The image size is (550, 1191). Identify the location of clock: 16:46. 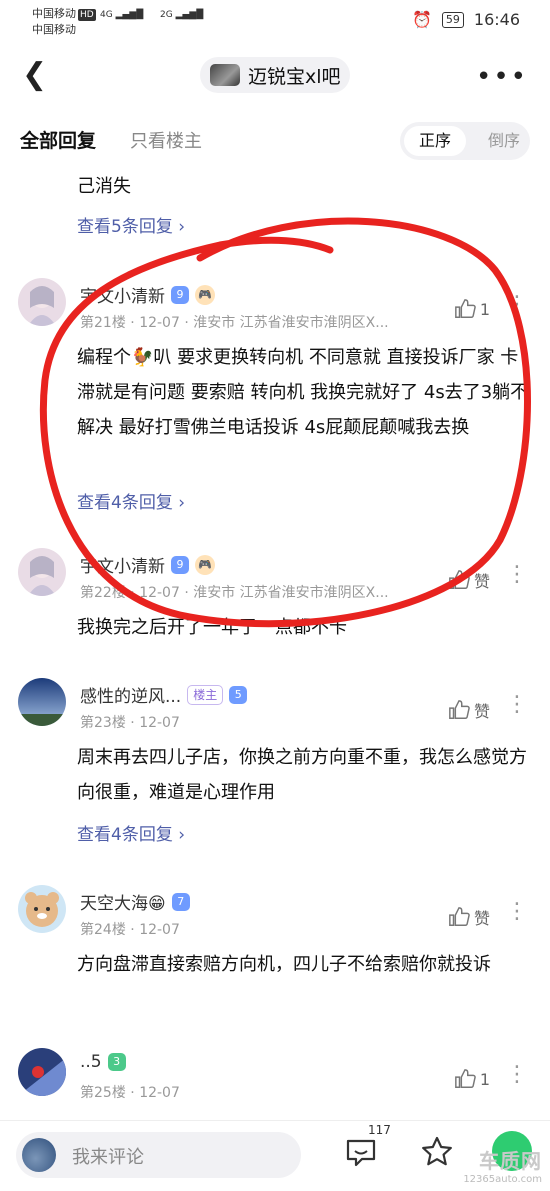
(496, 19).